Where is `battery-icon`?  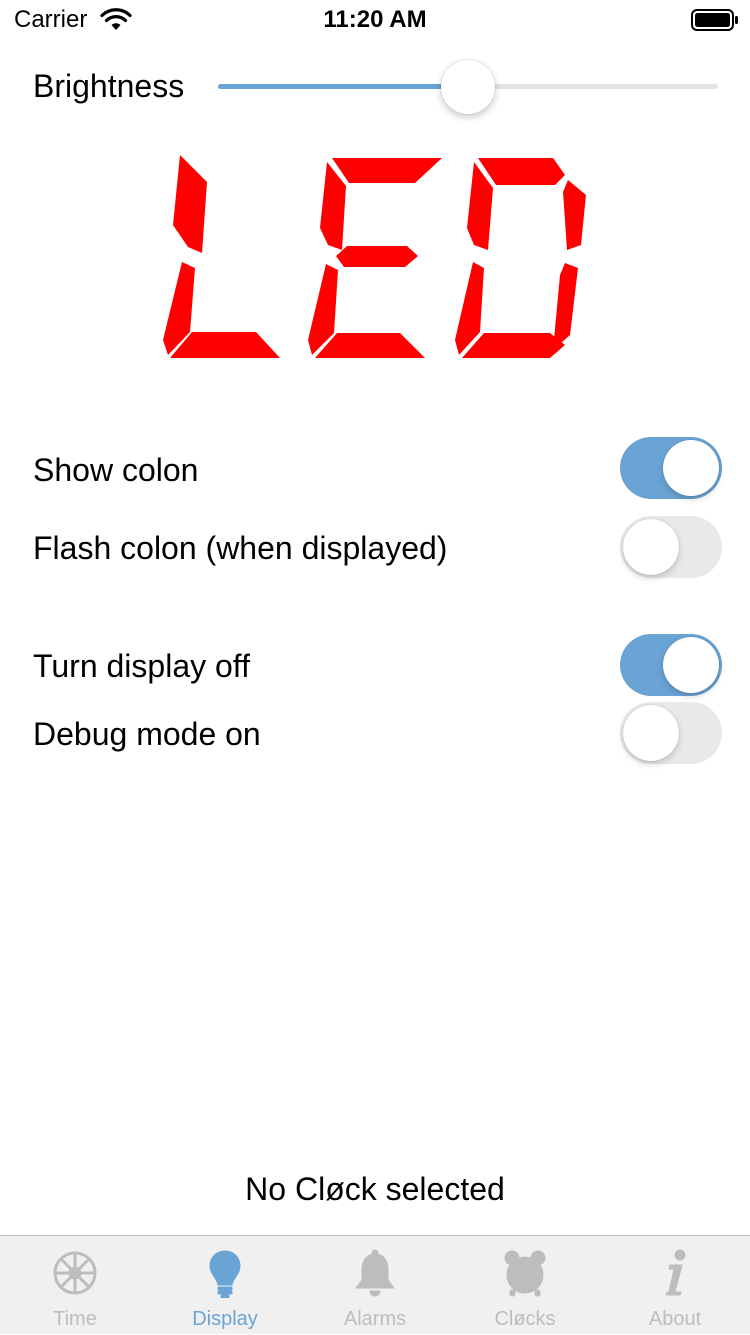 battery-icon is located at coordinates (714, 20).